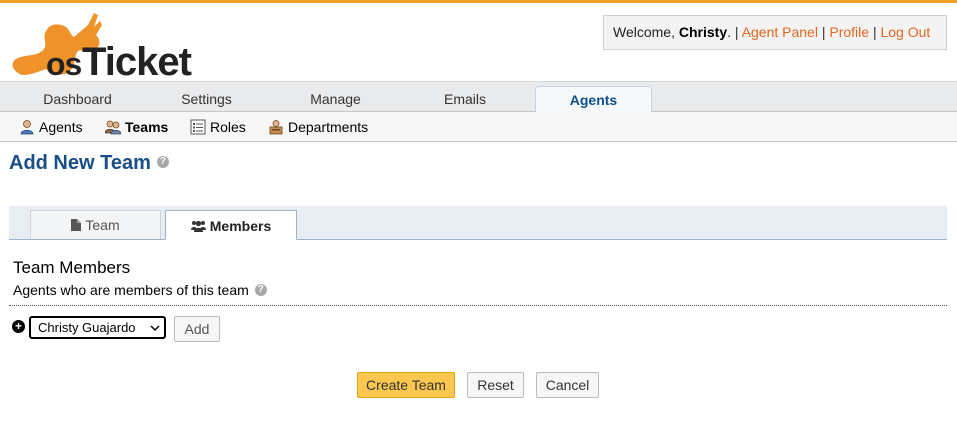 The width and height of the screenshot is (957, 431). I want to click on agent-select: Christy Guajardo, so click(97, 327).